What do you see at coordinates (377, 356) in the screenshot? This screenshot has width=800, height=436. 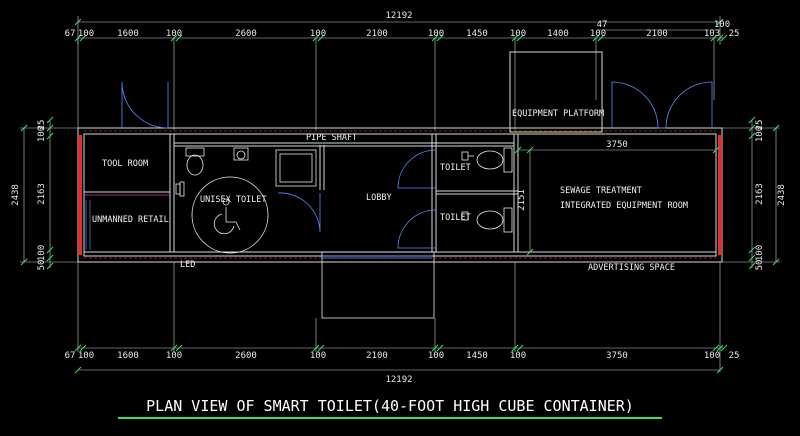 I see `bottom-dim-7: 2100` at bounding box center [377, 356].